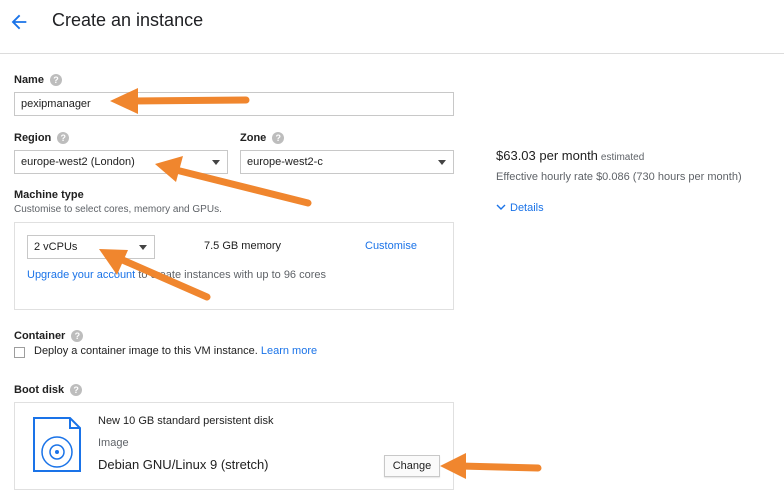 The height and width of the screenshot is (499, 784). What do you see at coordinates (56, 247) in the screenshot?
I see `cpu-value: 2 vCPUs` at bounding box center [56, 247].